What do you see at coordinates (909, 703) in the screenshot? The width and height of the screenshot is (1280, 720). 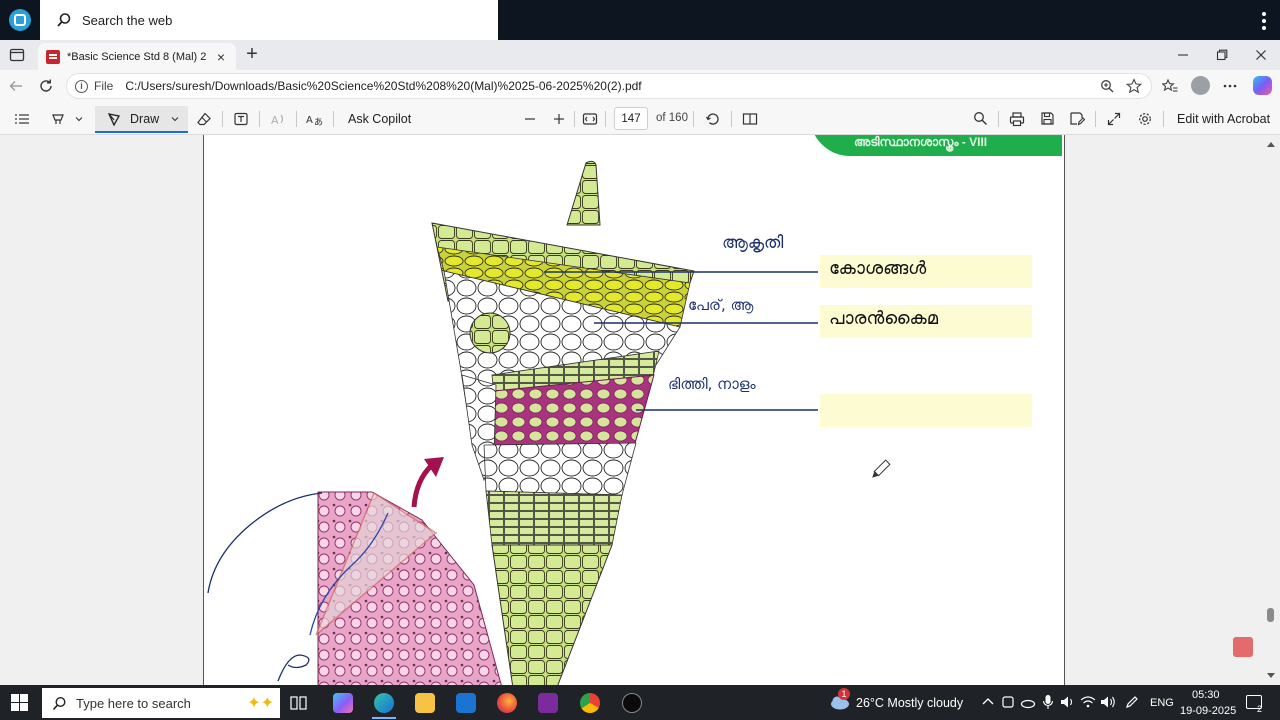 I see `weather-text: 26°C Mostly cloudy` at bounding box center [909, 703].